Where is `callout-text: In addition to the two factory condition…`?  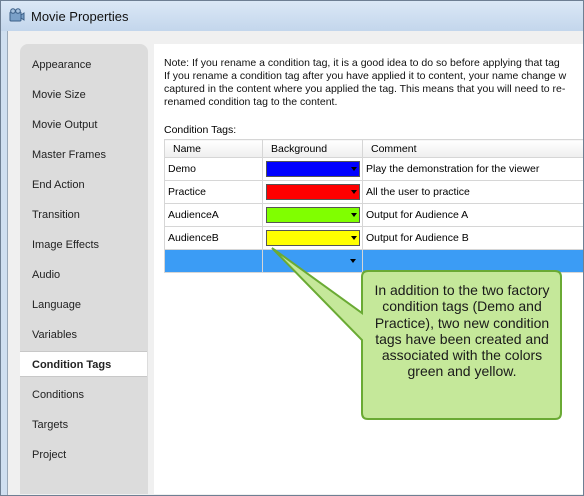
callout-text: In addition to the two factory condition… is located at coordinates (462, 331).